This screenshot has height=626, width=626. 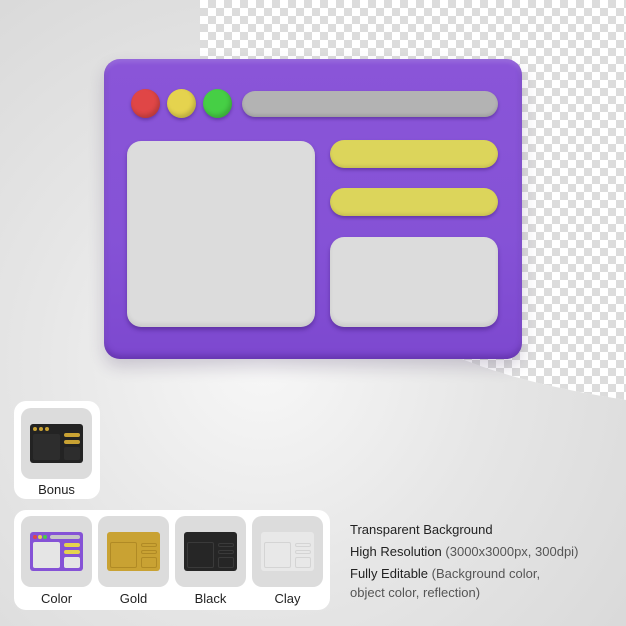 What do you see at coordinates (421, 529) in the screenshot?
I see `feature-item: Transparent Background` at bounding box center [421, 529].